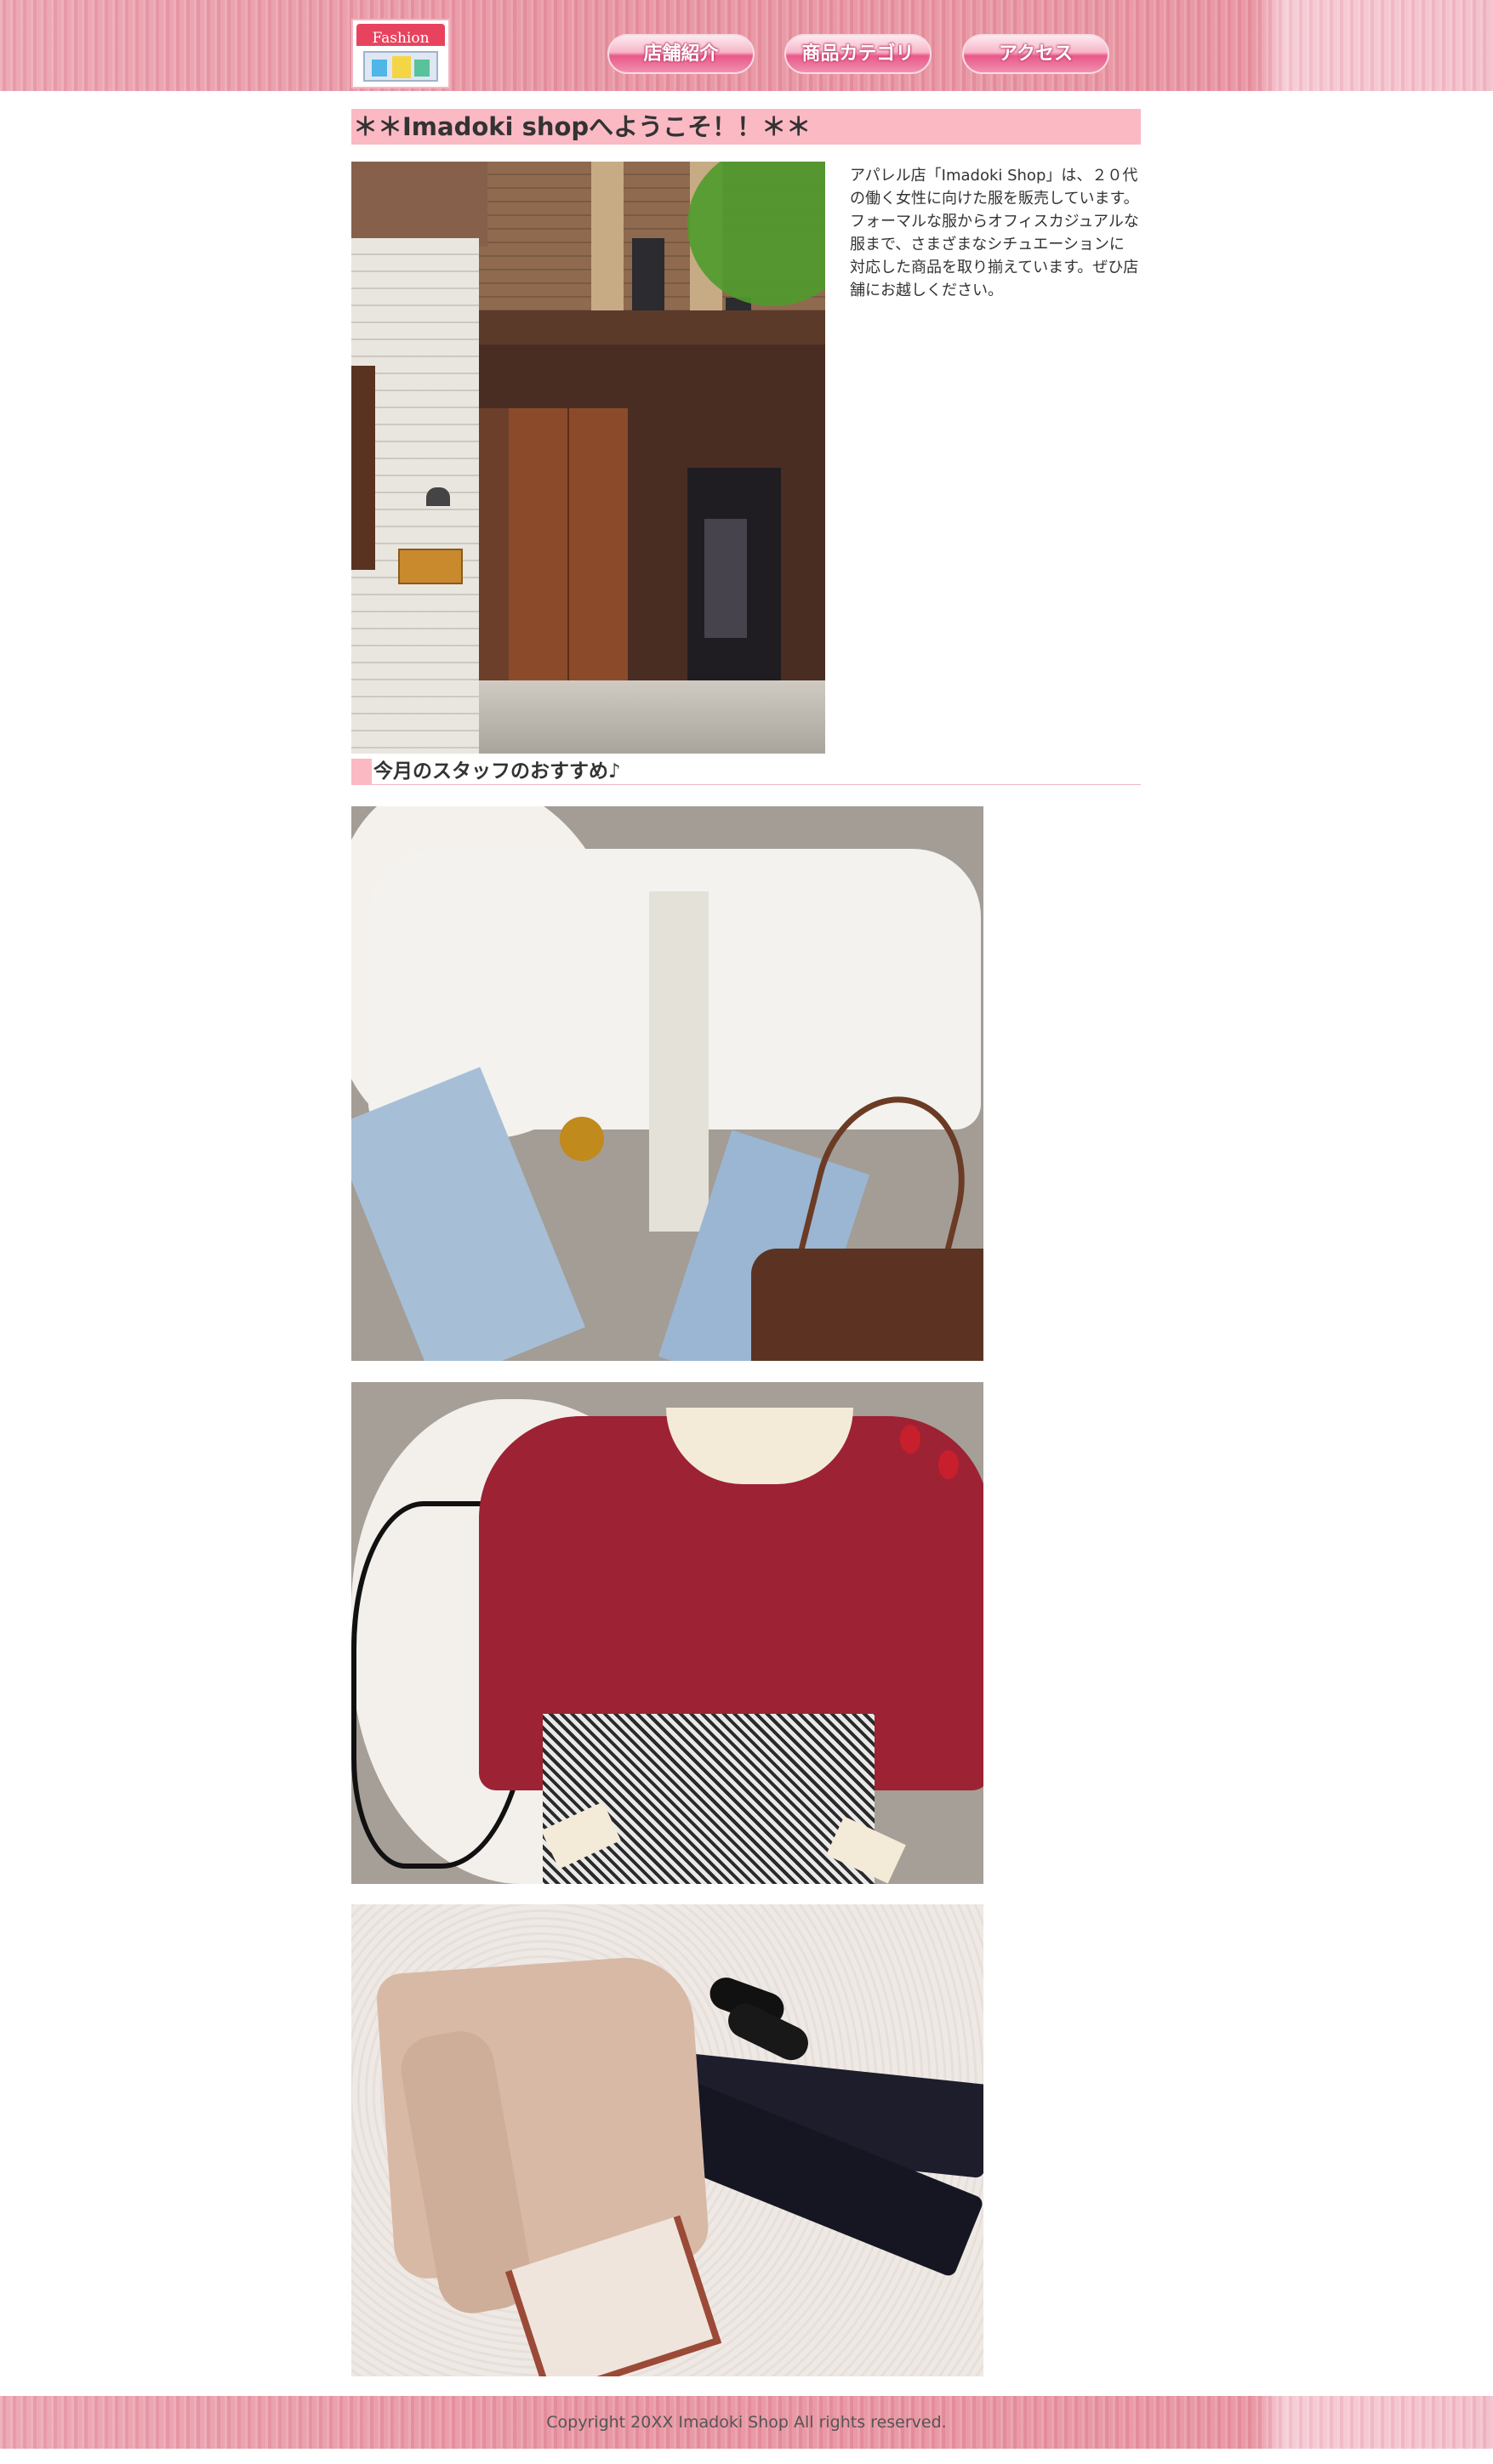 The image size is (1493, 2464). What do you see at coordinates (746, 772) in the screenshot?
I see `staff-recommend-heading: 今月のスタッフのおすすめ♪` at bounding box center [746, 772].